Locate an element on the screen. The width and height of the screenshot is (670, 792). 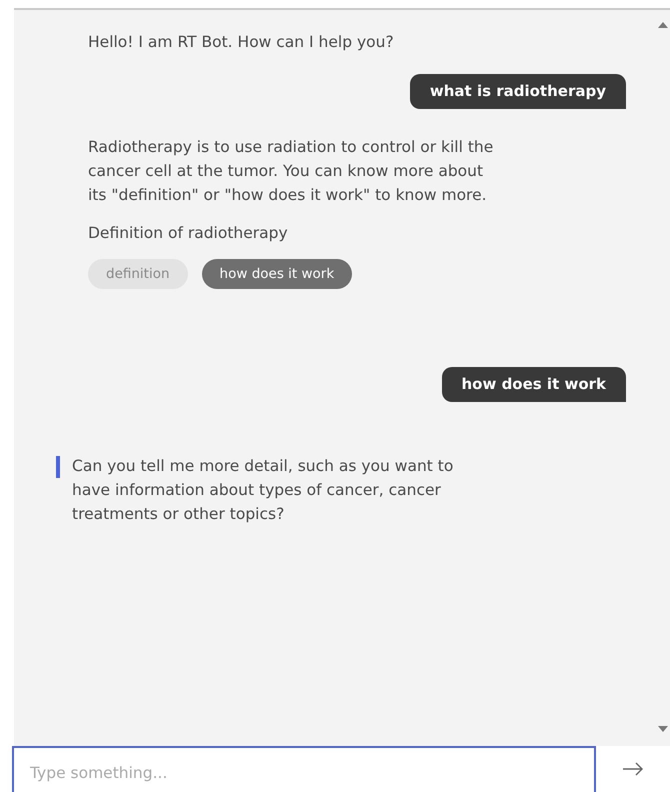
option-chip: definition is located at coordinates (138, 274).